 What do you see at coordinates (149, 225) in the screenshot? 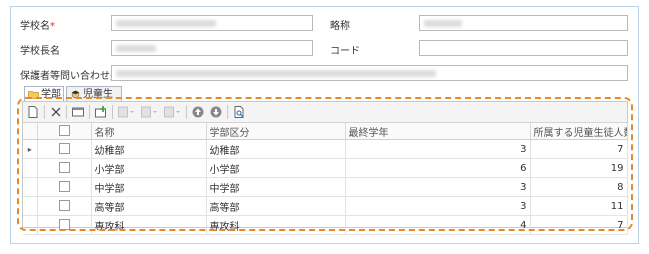
I see `cell-name: 専攻科` at bounding box center [149, 225].